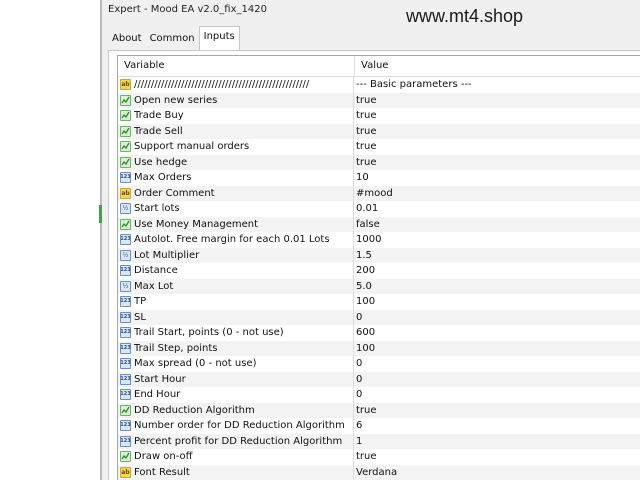 This screenshot has width=640, height=480. Describe the element at coordinates (367, 239) in the screenshot. I see `value-cell: 1000` at that location.